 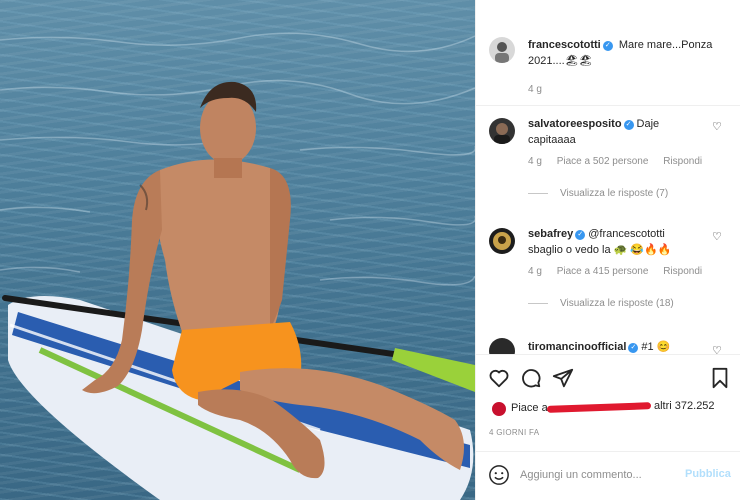 I want to click on comment-username: tiromancinoofficial, so click(x=577, y=347).